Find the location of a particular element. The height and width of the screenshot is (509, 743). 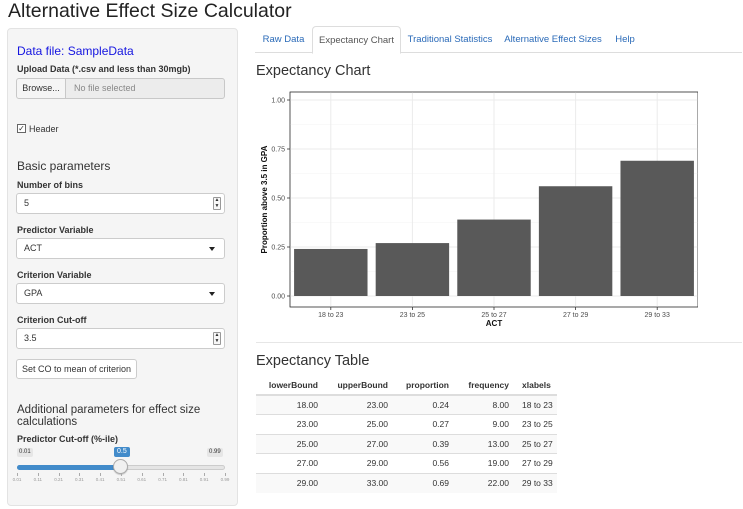

checkmark-icon: ✓ is located at coordinates (21, 128).